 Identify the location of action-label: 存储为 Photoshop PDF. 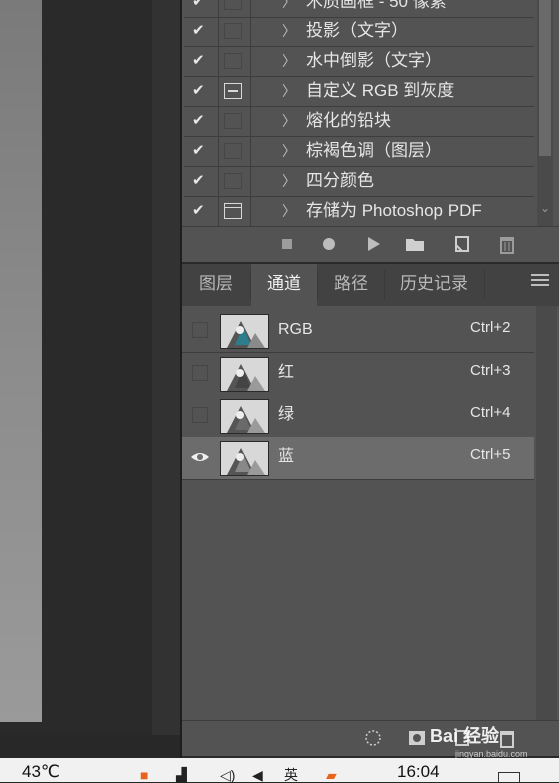
(394, 210).